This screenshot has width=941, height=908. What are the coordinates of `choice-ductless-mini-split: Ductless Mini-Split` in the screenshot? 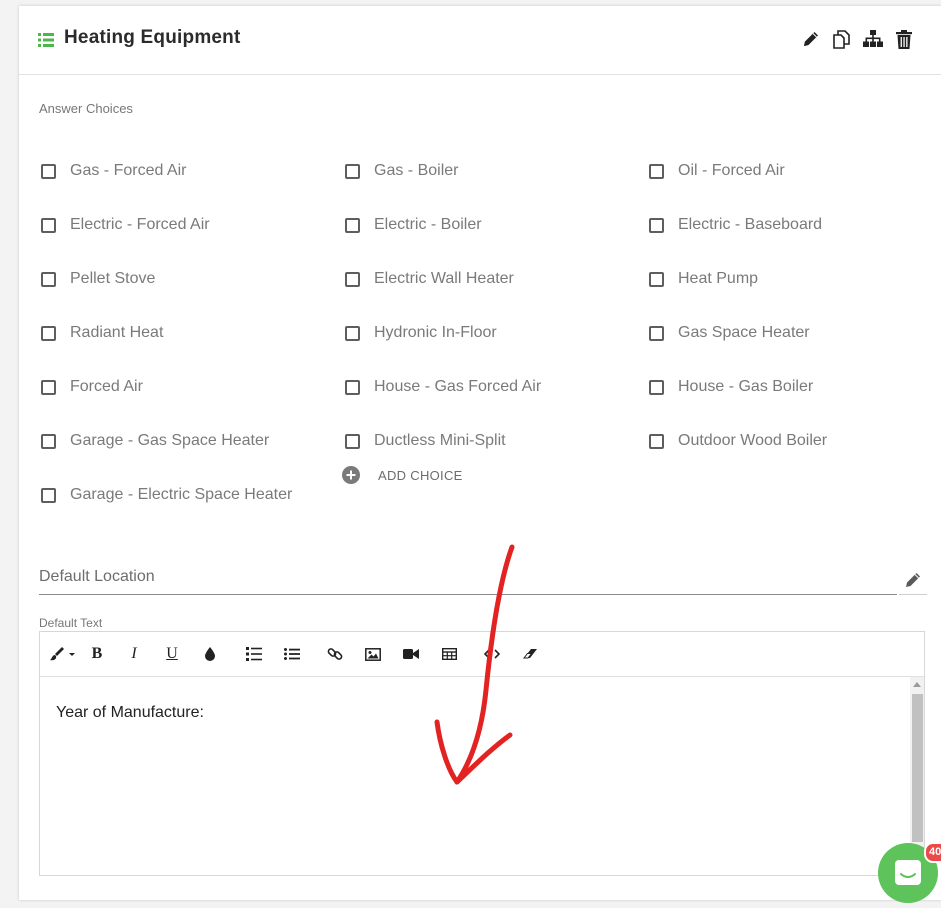 It's located at (425, 441).